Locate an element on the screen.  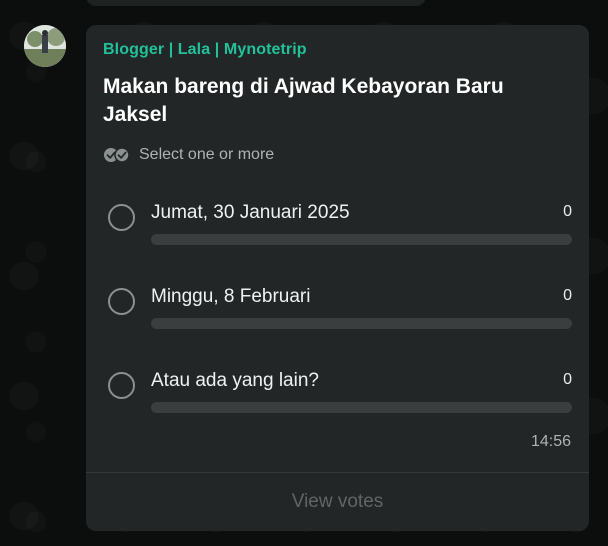
select-hint: Select one or more is located at coordinates (188, 155).